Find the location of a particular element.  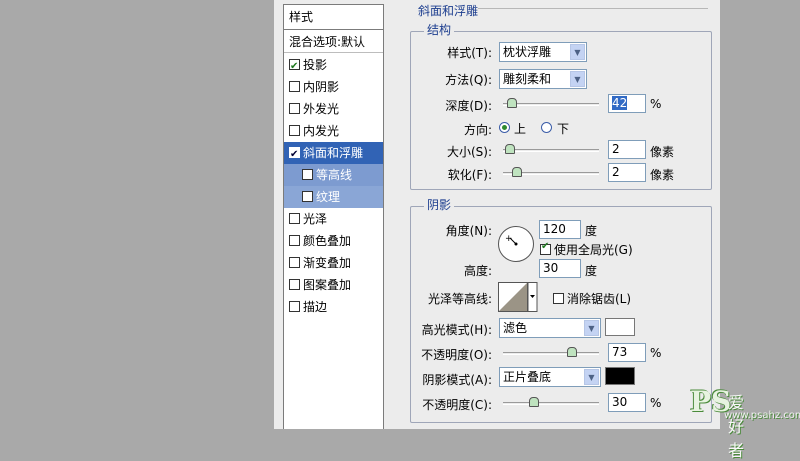

style-item: 纹理 is located at coordinates (333, 197).